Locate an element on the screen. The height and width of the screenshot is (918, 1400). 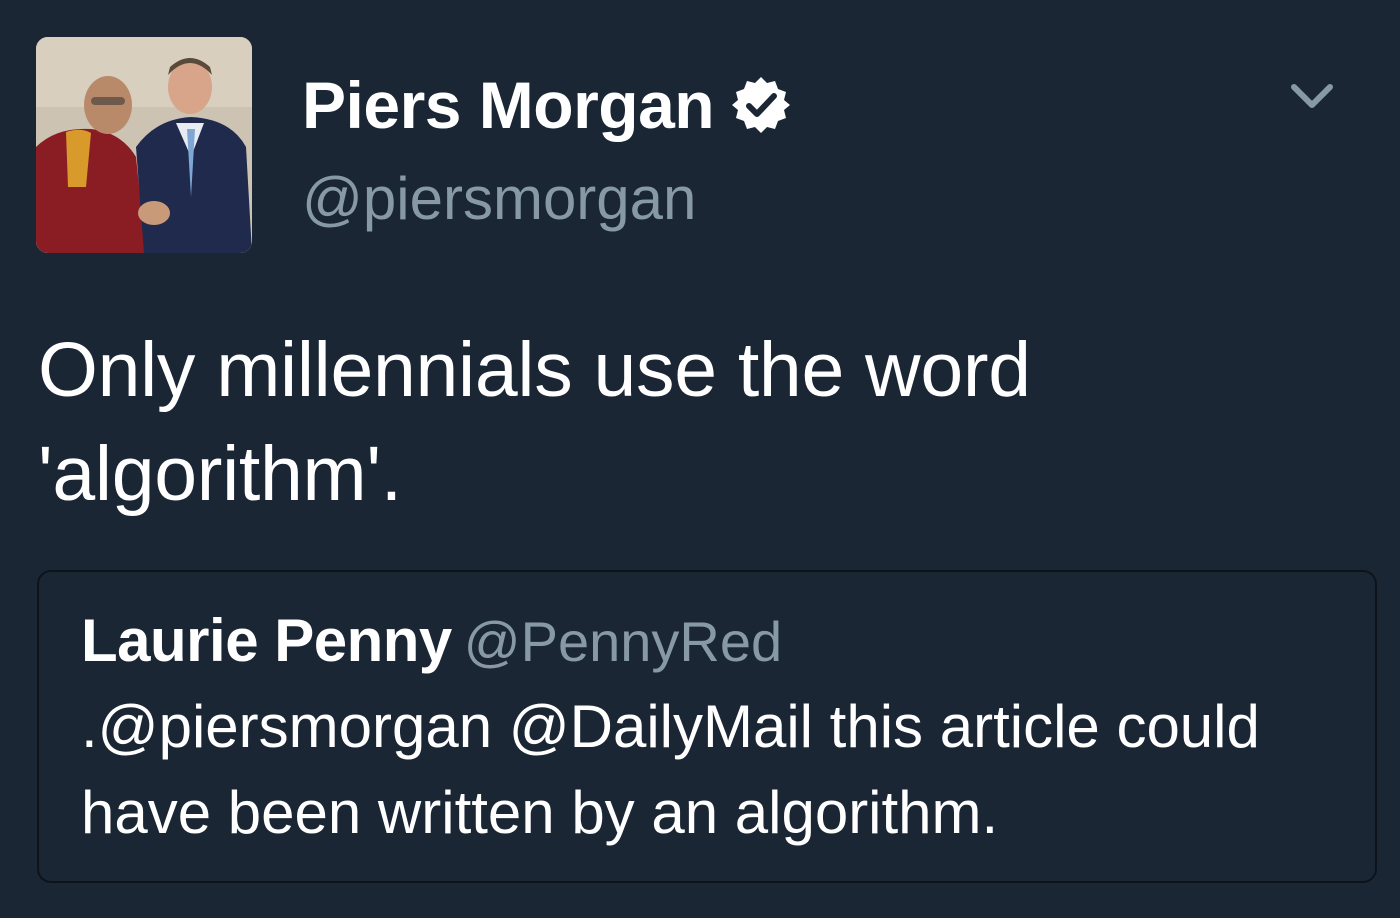
quoted-tweet-header: Laurie Penny @PennyRed is located at coordinates (431, 640).